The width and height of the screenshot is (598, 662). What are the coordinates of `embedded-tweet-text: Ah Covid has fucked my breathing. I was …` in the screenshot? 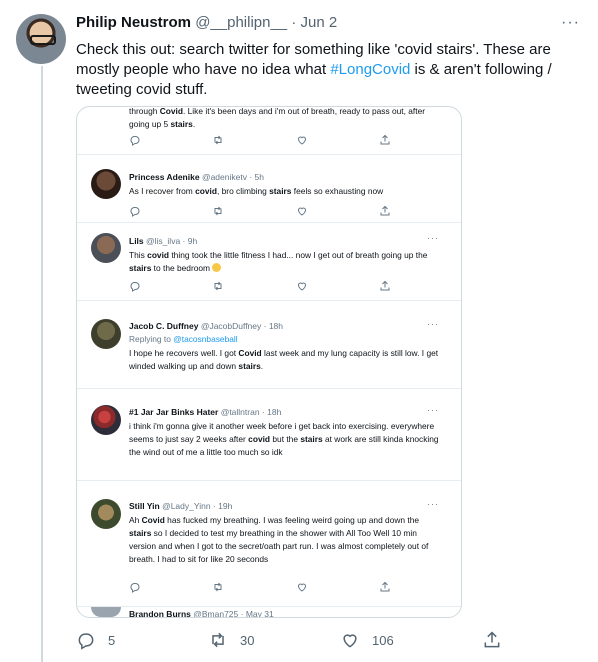 It's located at (279, 539).